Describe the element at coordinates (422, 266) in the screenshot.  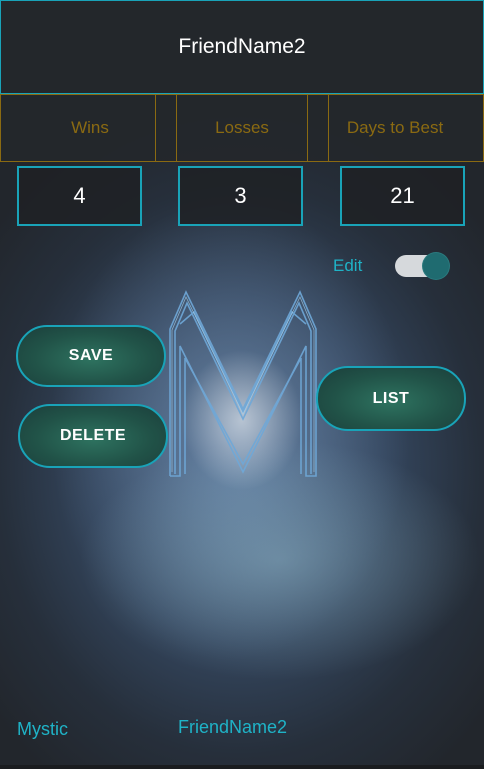
I see `edit-toggle` at that location.